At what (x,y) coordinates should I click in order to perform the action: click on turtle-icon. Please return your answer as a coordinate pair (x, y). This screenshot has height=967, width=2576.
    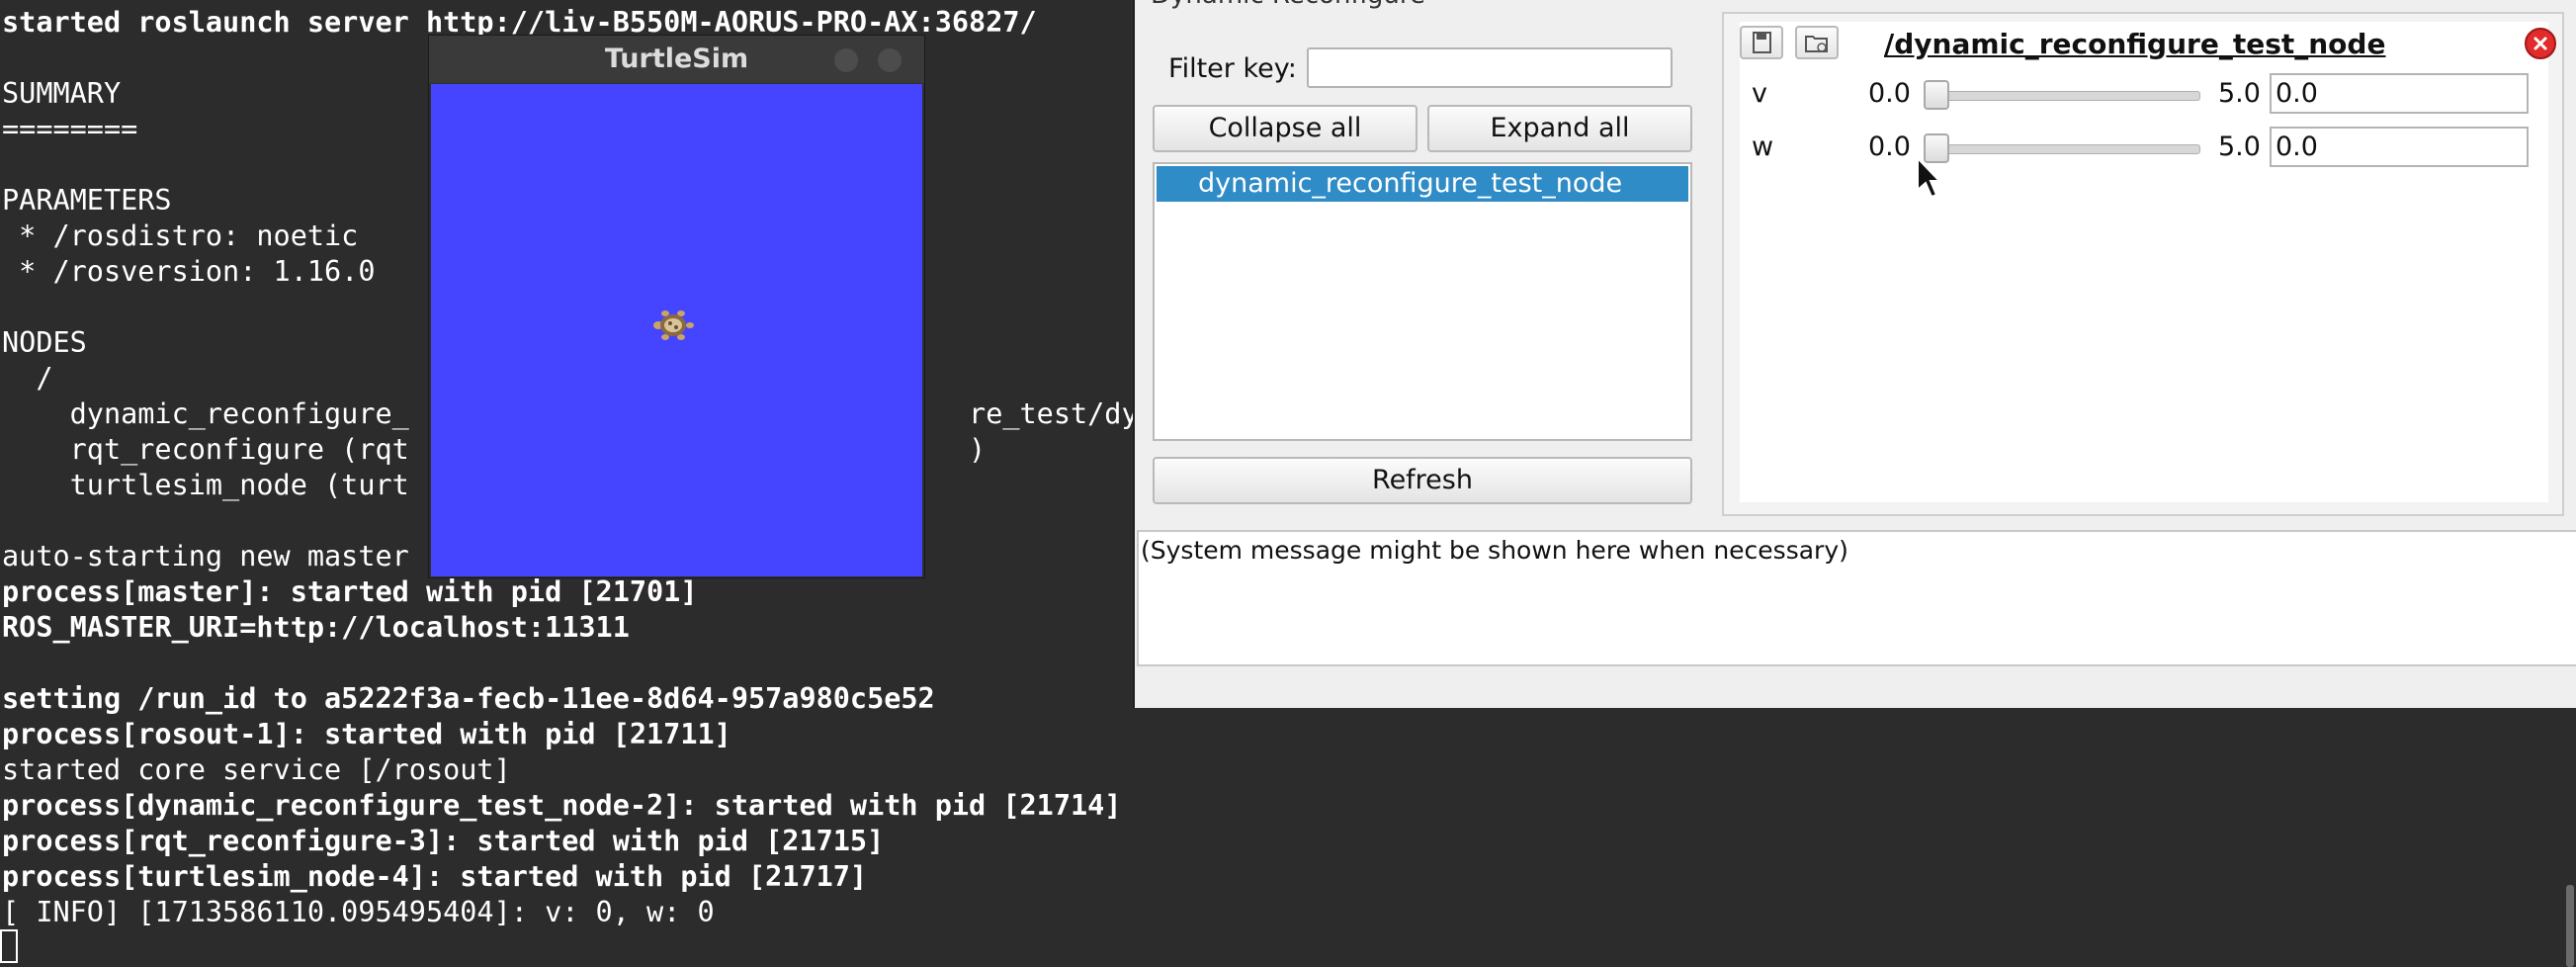
    Looking at the image, I should click on (673, 325).